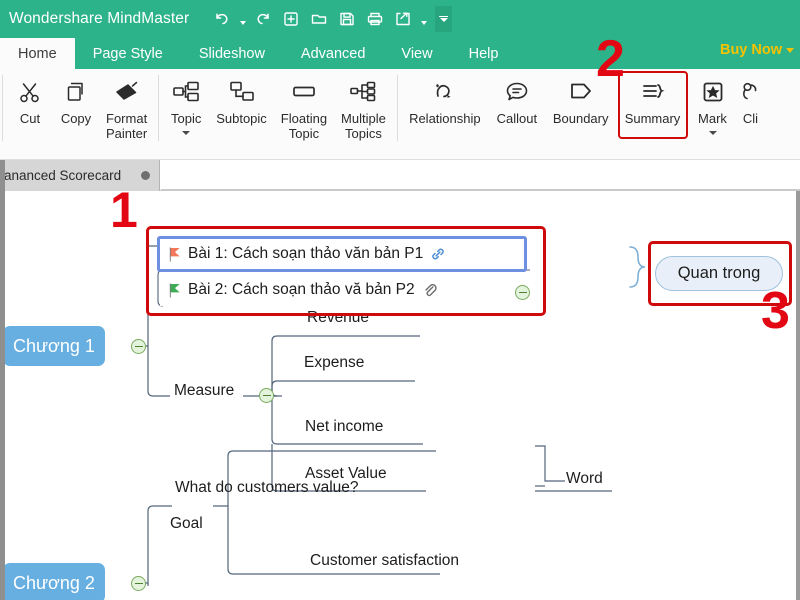  I want to click on multiple-topics-label: Multiple Topics, so click(363, 126).